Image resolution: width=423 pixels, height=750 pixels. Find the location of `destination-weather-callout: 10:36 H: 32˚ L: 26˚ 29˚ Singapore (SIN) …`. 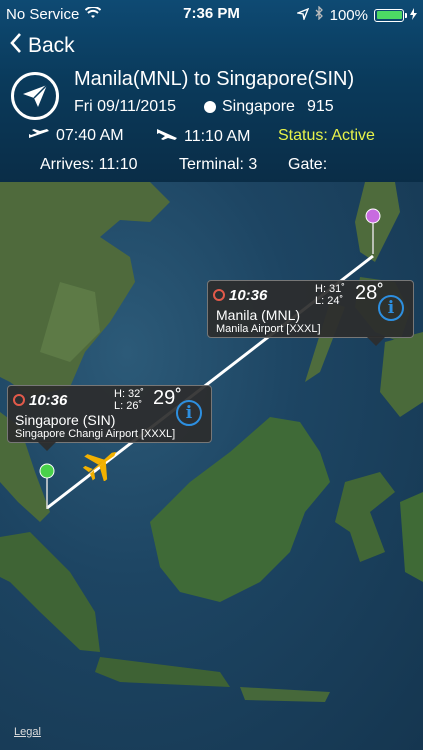

destination-weather-callout: 10:36 H: 32˚ L: 26˚ 29˚ Singapore (SIN) … is located at coordinates (109, 414).